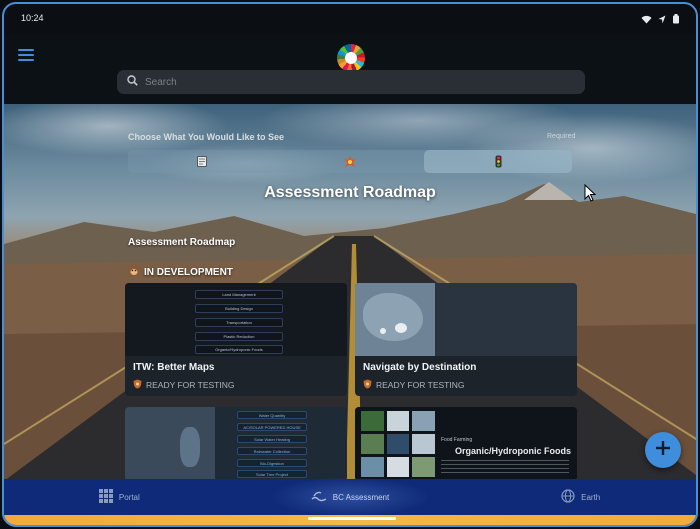 The width and height of the screenshot is (700, 529). I want to click on explosion-icon, so click(350, 161).